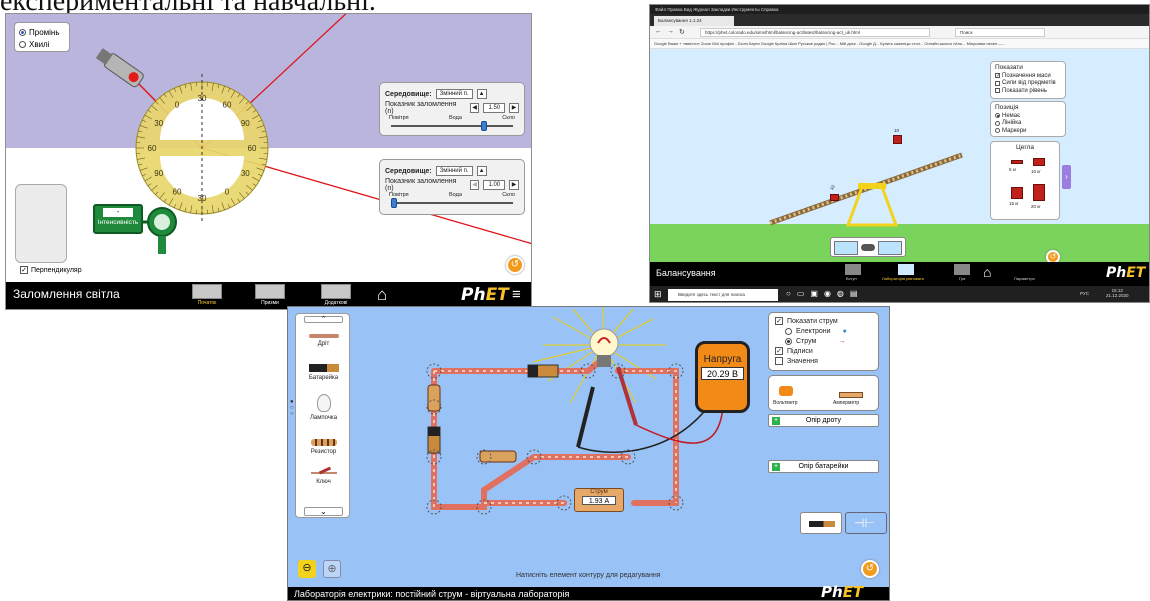 The width and height of the screenshot is (1150, 601). Describe the element at coordinates (834, 197) in the screenshot. I see `brick-10kg-on-plank` at that location.